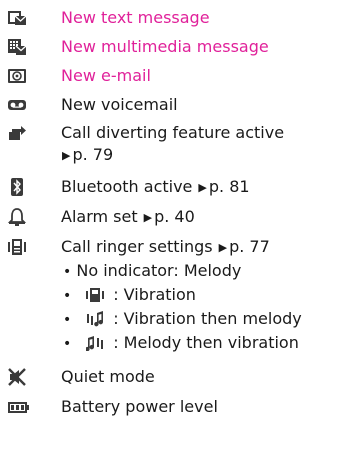  Describe the element at coordinates (95, 295) in the screenshot. I see `vibration-icon` at that location.